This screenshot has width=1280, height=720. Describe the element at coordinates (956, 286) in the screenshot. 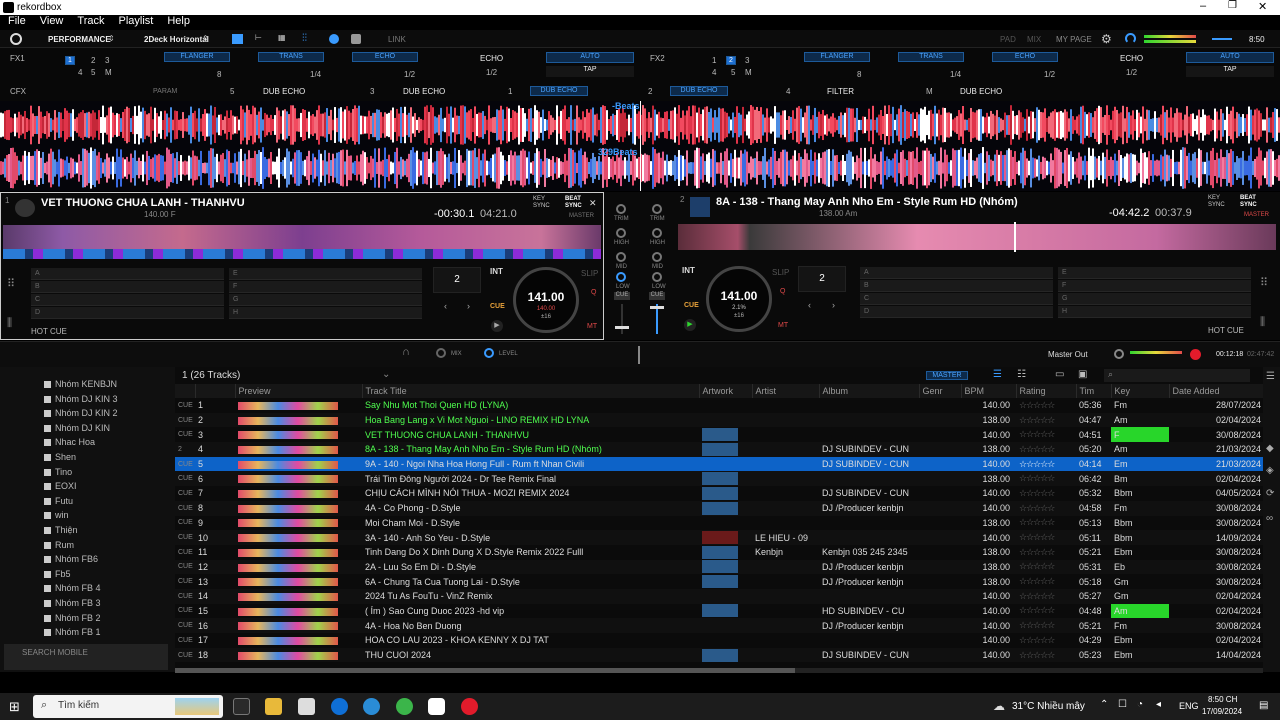

I see `deck2-hotcue-b: B` at that location.